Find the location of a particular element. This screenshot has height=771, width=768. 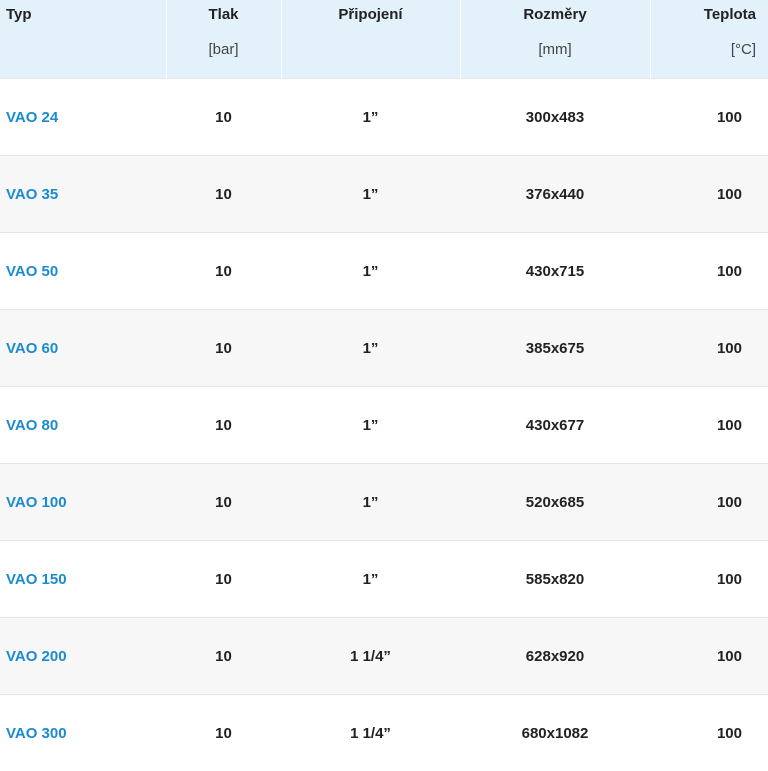

header-typ: Typ is located at coordinates (83, 39).